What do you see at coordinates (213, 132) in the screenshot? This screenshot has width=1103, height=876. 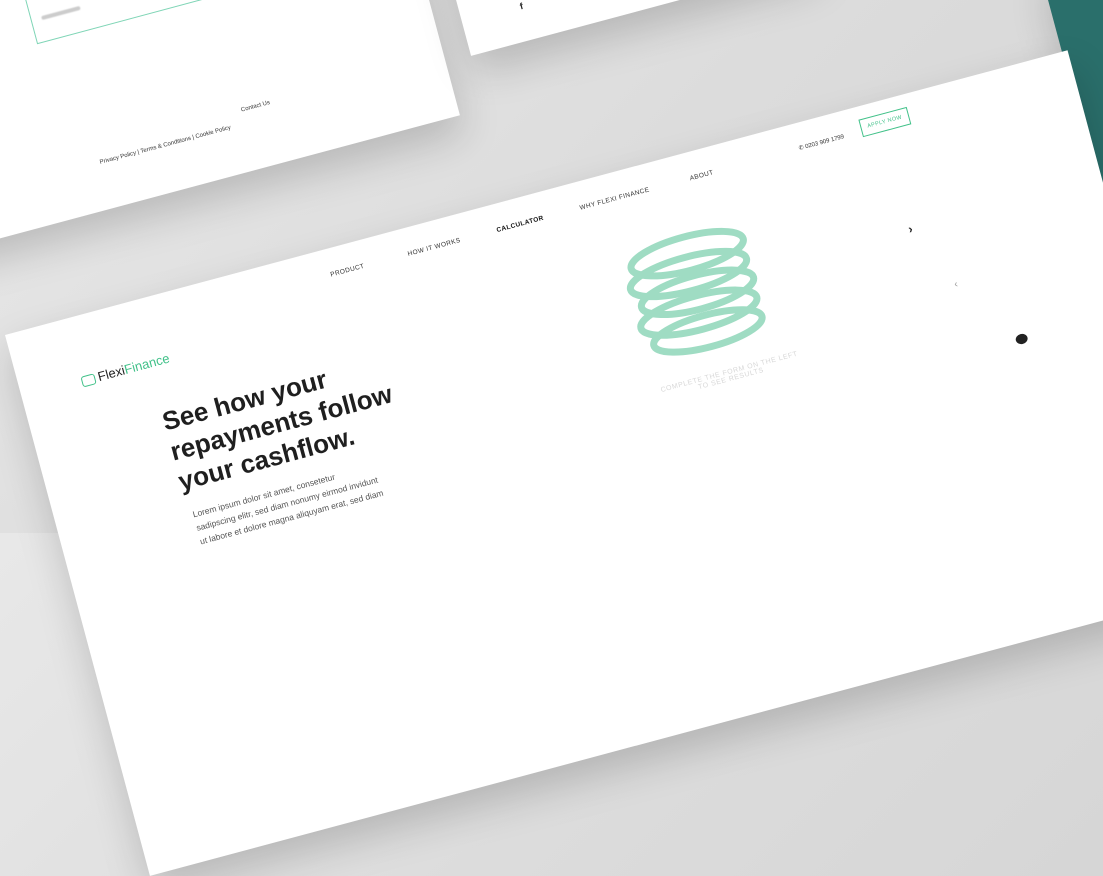 I see `cookie-link: Cookie Policy` at bounding box center [213, 132].